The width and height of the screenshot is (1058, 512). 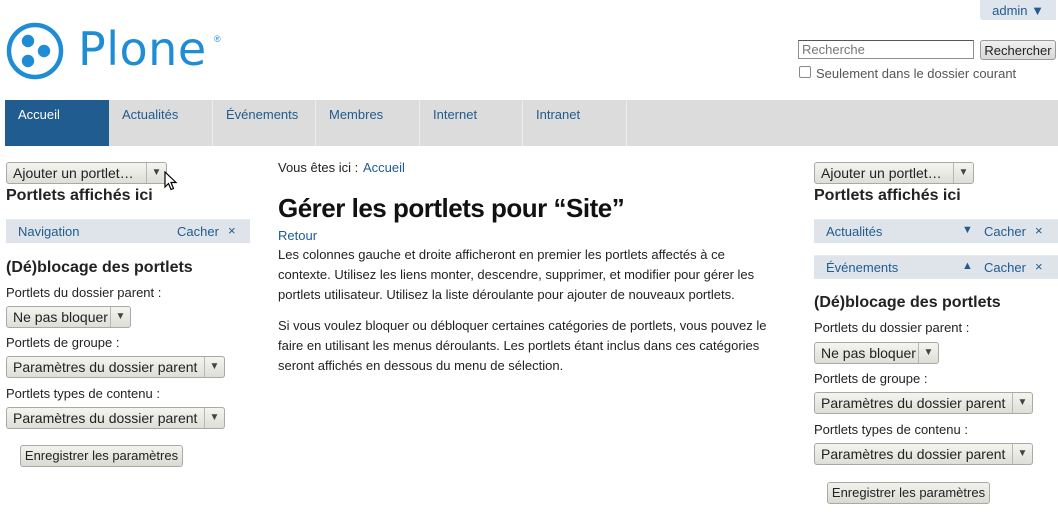 I want to click on right-group-label: Portlets de groupe :, so click(x=871, y=378).